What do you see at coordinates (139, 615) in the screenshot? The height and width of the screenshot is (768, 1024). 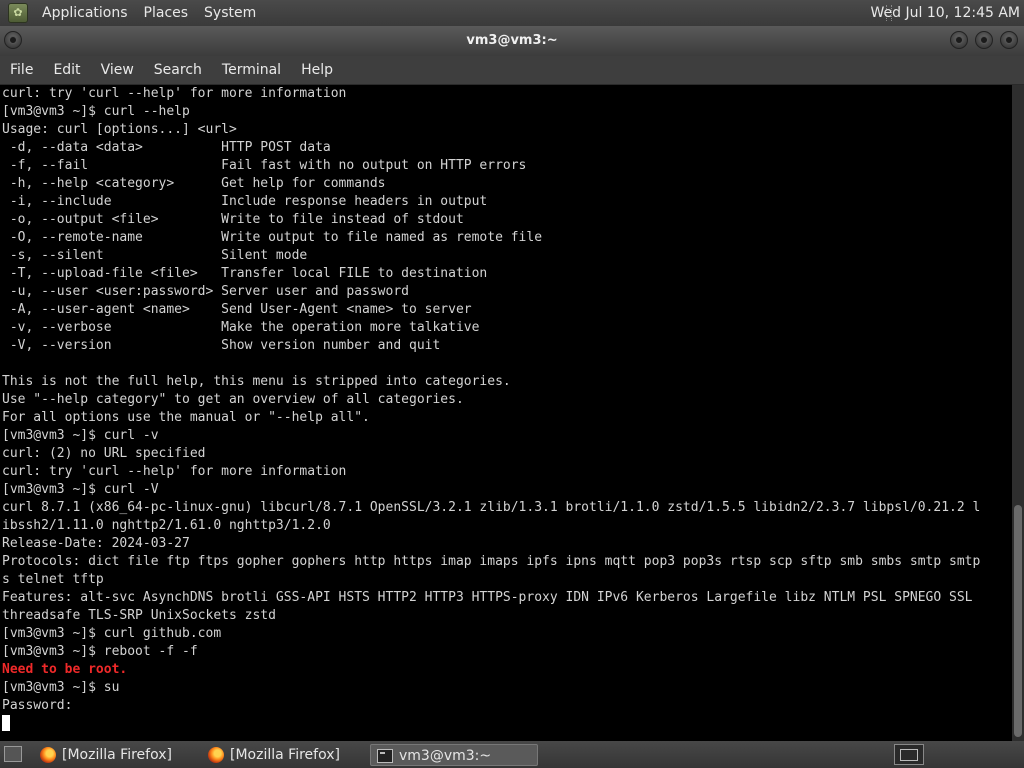 I see `terminal-line: threadsafe TLS-SRP UnixSockets zstd` at bounding box center [139, 615].